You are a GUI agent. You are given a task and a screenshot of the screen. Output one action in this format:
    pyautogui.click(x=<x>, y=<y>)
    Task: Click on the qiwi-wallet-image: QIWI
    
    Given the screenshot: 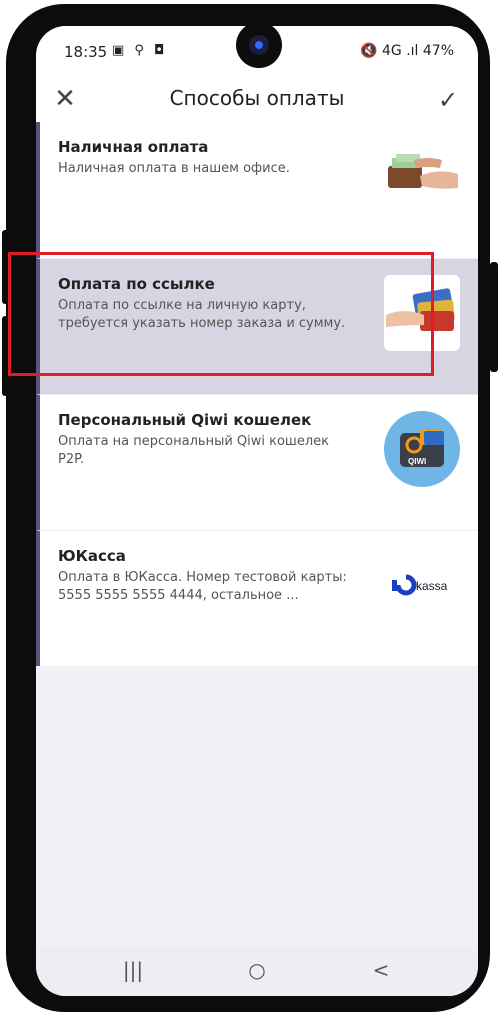 What is the action you would take?
    pyautogui.click(x=422, y=449)
    